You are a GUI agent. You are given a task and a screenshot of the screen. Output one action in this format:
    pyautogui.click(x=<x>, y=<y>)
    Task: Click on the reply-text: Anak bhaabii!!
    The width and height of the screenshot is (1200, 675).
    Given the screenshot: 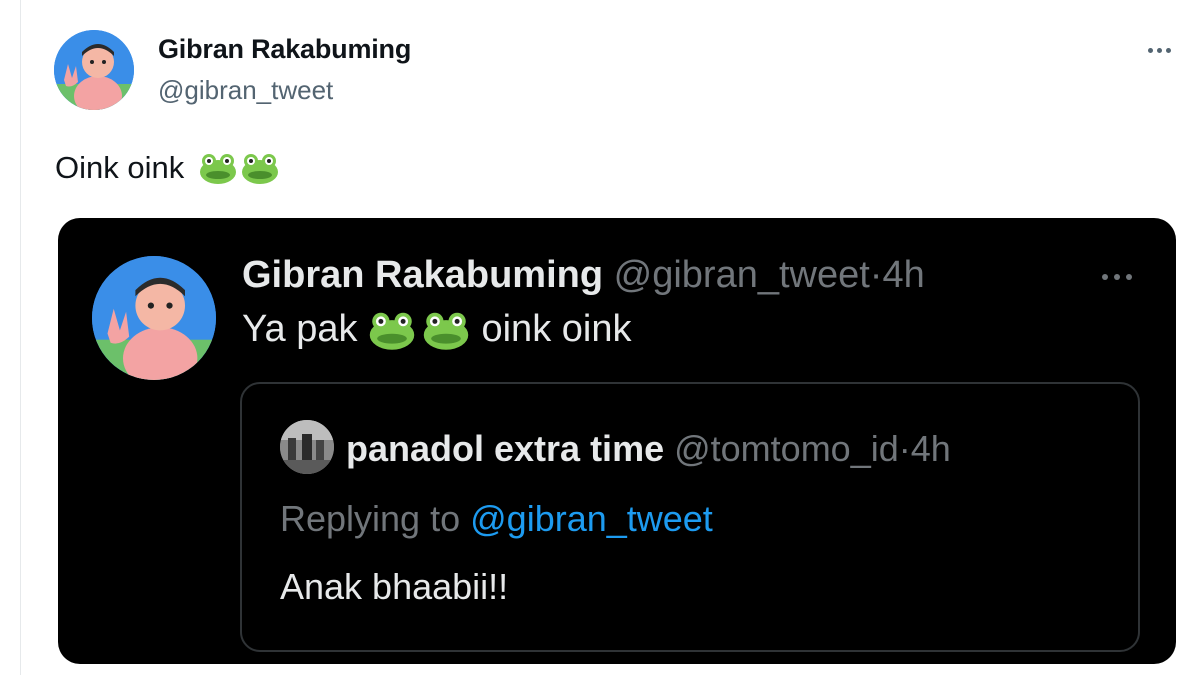 What is the action you would take?
    pyautogui.click(x=394, y=586)
    